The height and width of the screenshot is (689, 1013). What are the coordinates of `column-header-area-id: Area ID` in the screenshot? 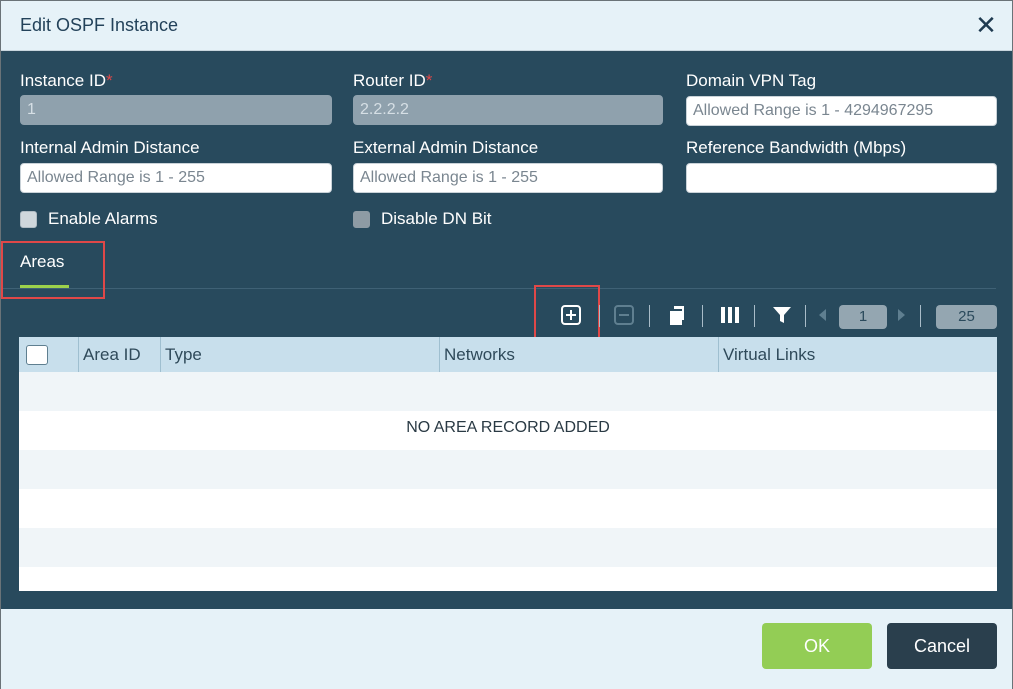 It's located at (119, 354).